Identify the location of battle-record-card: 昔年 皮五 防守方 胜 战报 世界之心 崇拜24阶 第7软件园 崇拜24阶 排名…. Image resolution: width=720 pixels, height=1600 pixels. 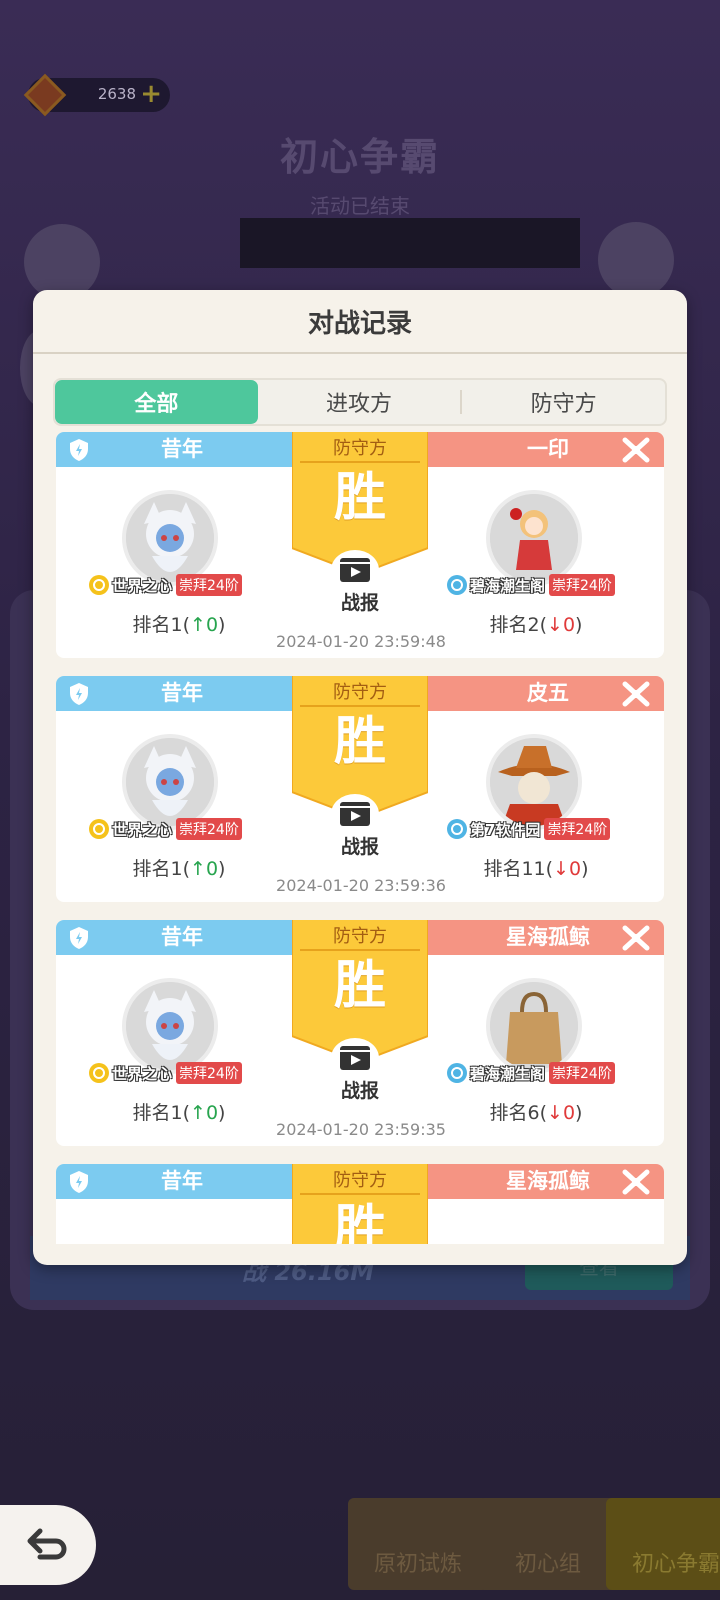
(360, 789).